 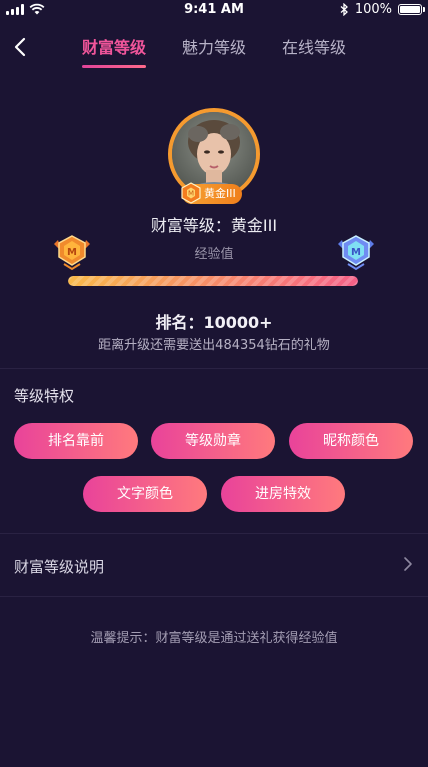 I want to click on level-tabs: 财富等级 魅力等级 在线等级, so click(x=214, y=51).